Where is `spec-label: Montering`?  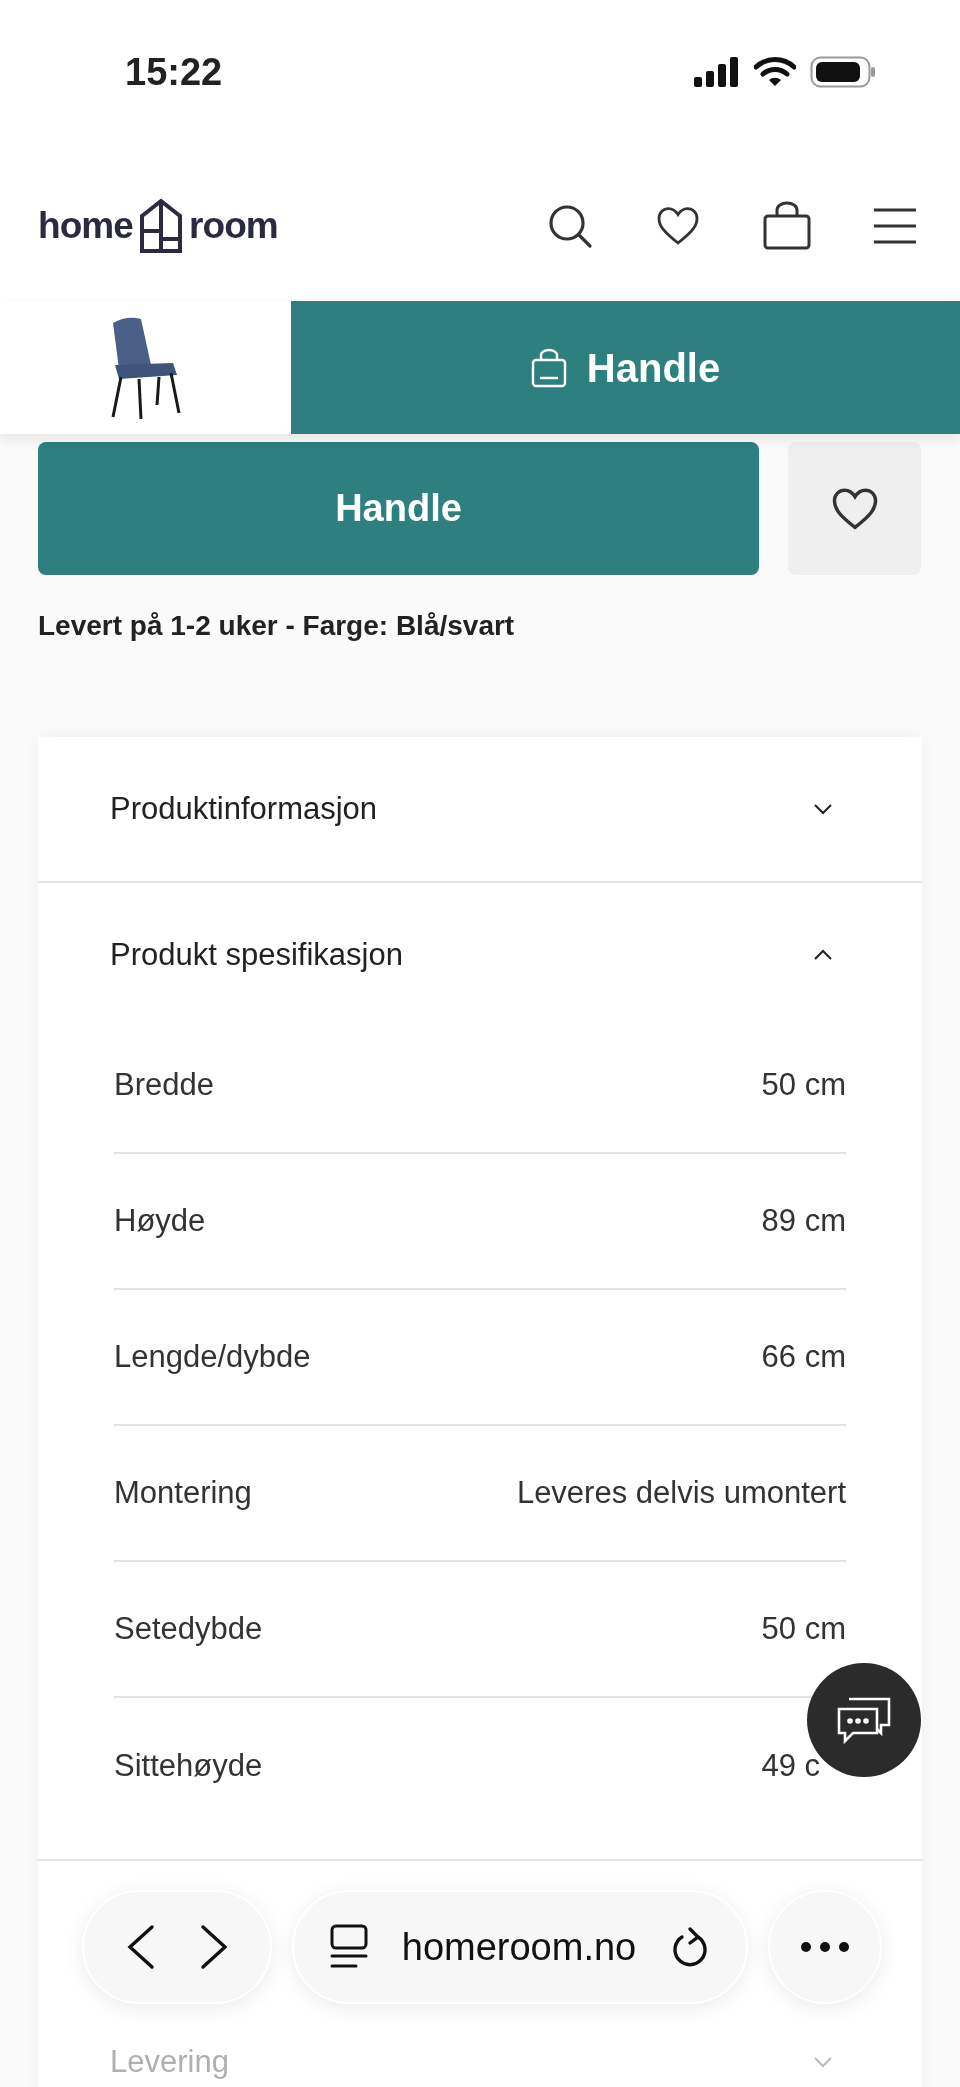 spec-label: Montering is located at coordinates (183, 1492).